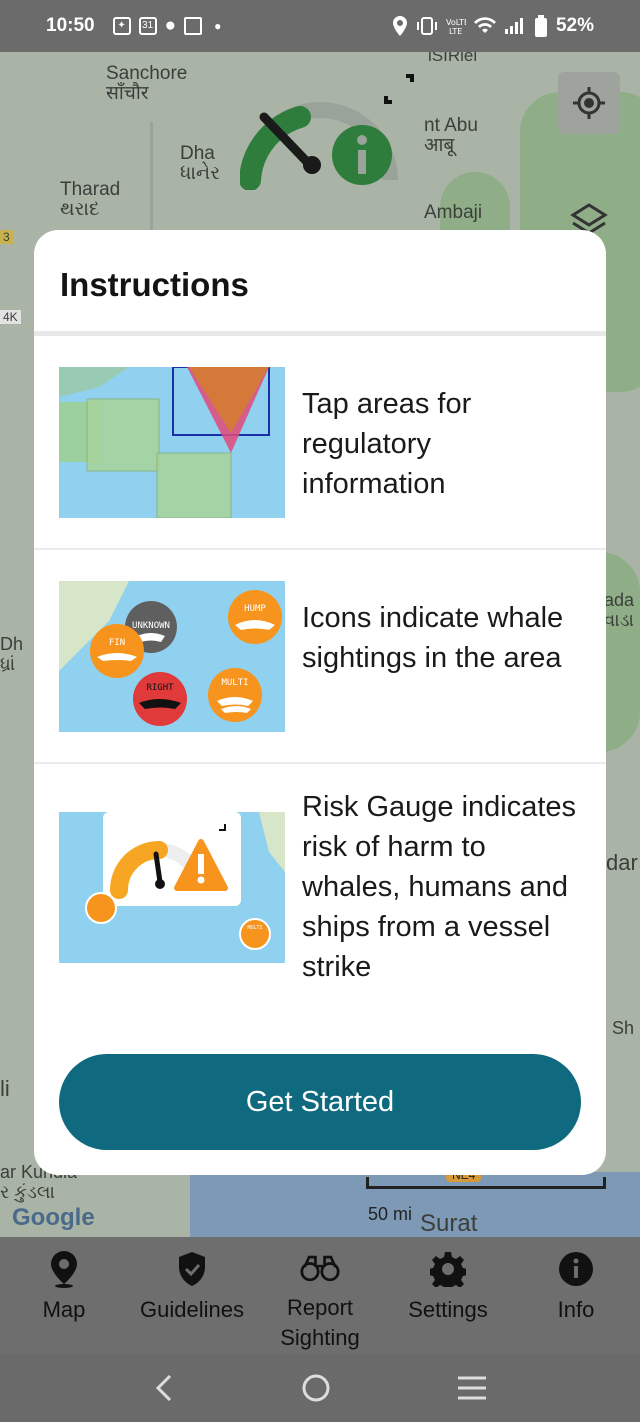  What do you see at coordinates (147, 26) in the screenshot?
I see `calendar-icon: 31` at bounding box center [147, 26].